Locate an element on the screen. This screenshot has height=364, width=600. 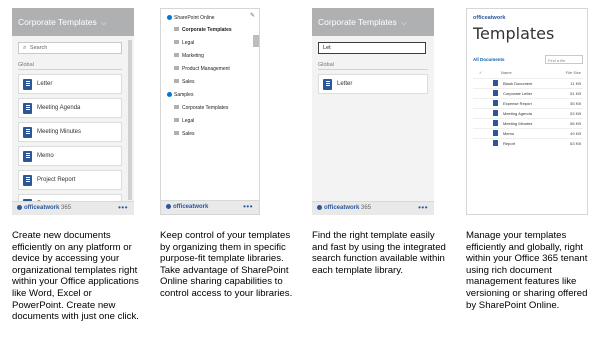
file-name: Expense Report is located at coordinates (517, 103).